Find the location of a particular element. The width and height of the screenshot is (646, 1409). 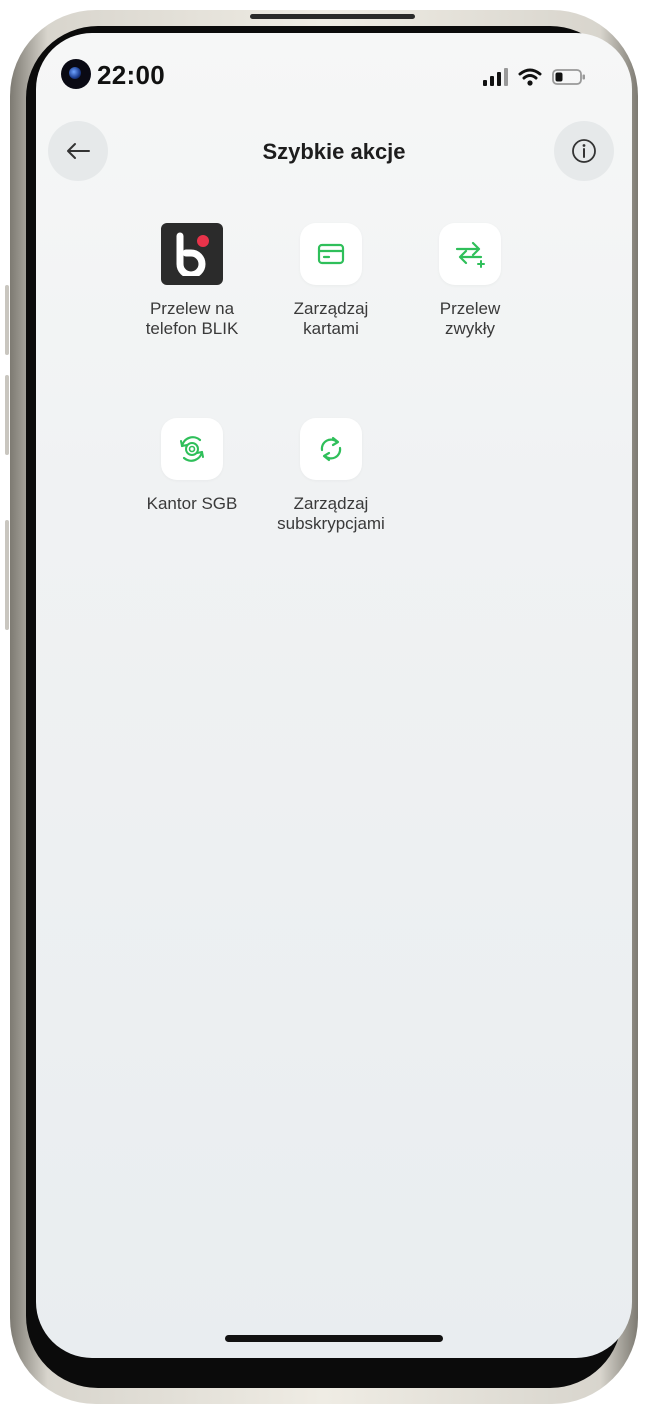

volume-down-button is located at coordinates (7, 415).